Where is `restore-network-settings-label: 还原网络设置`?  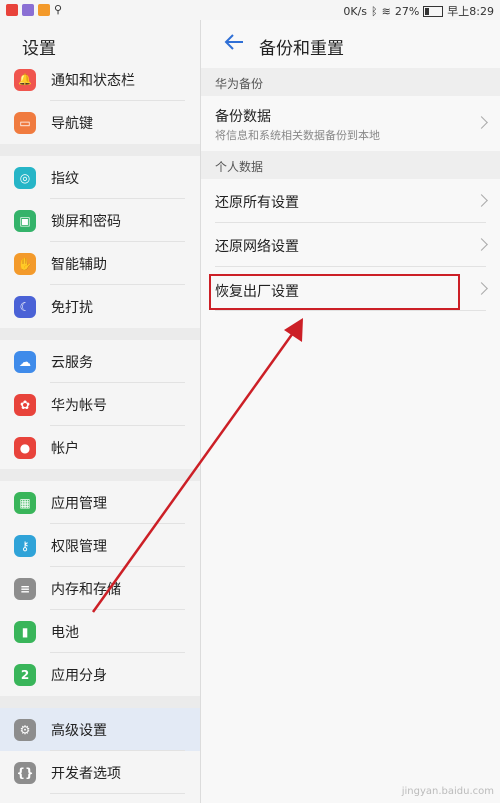 restore-network-settings-label: 还原网络设置 is located at coordinates (257, 247).